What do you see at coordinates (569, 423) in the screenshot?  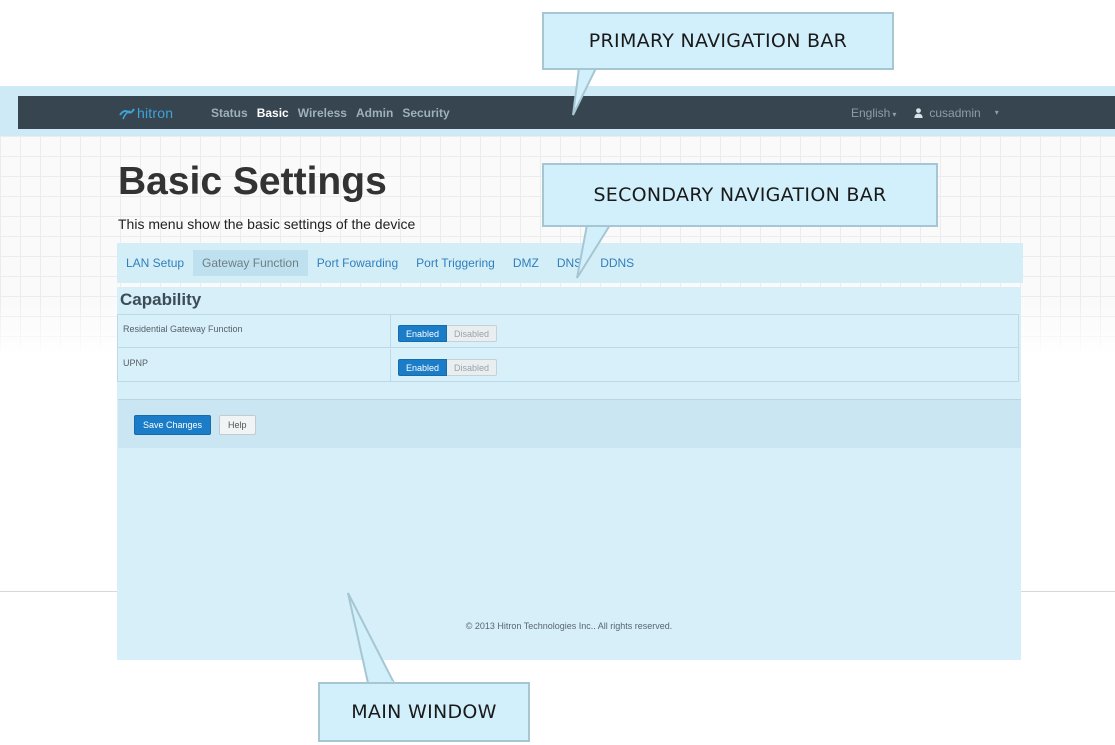 I see `action-bar: Save Changes Help` at bounding box center [569, 423].